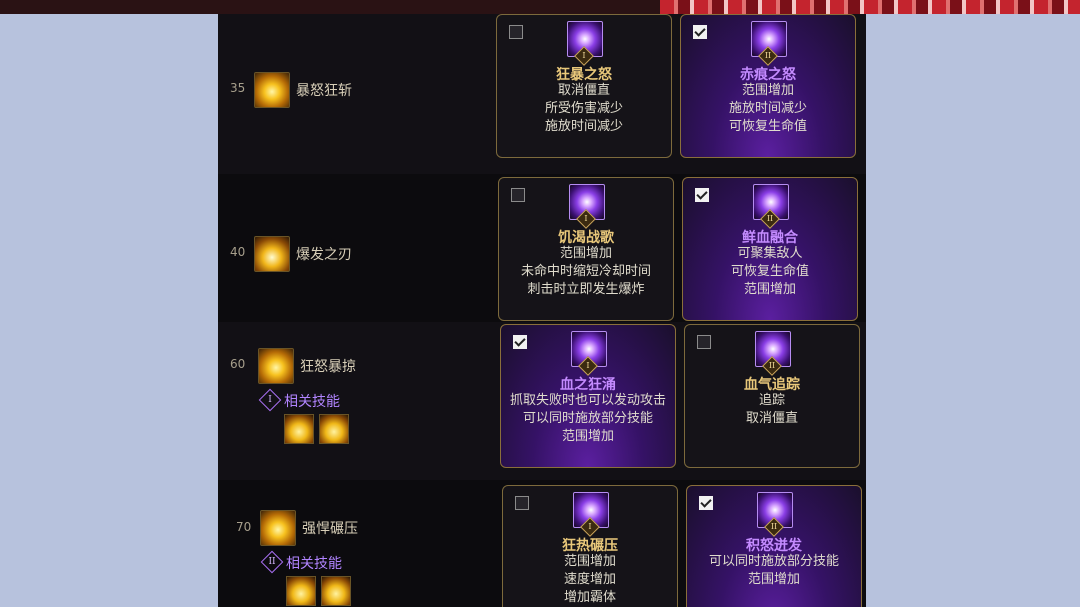 This screenshot has width=1080, height=607. I want to click on talent-card-left: I 饥渴战歌 范围增加 未命中时缩短冷却时间 刺击时立即发生爆炸, so click(586, 249).